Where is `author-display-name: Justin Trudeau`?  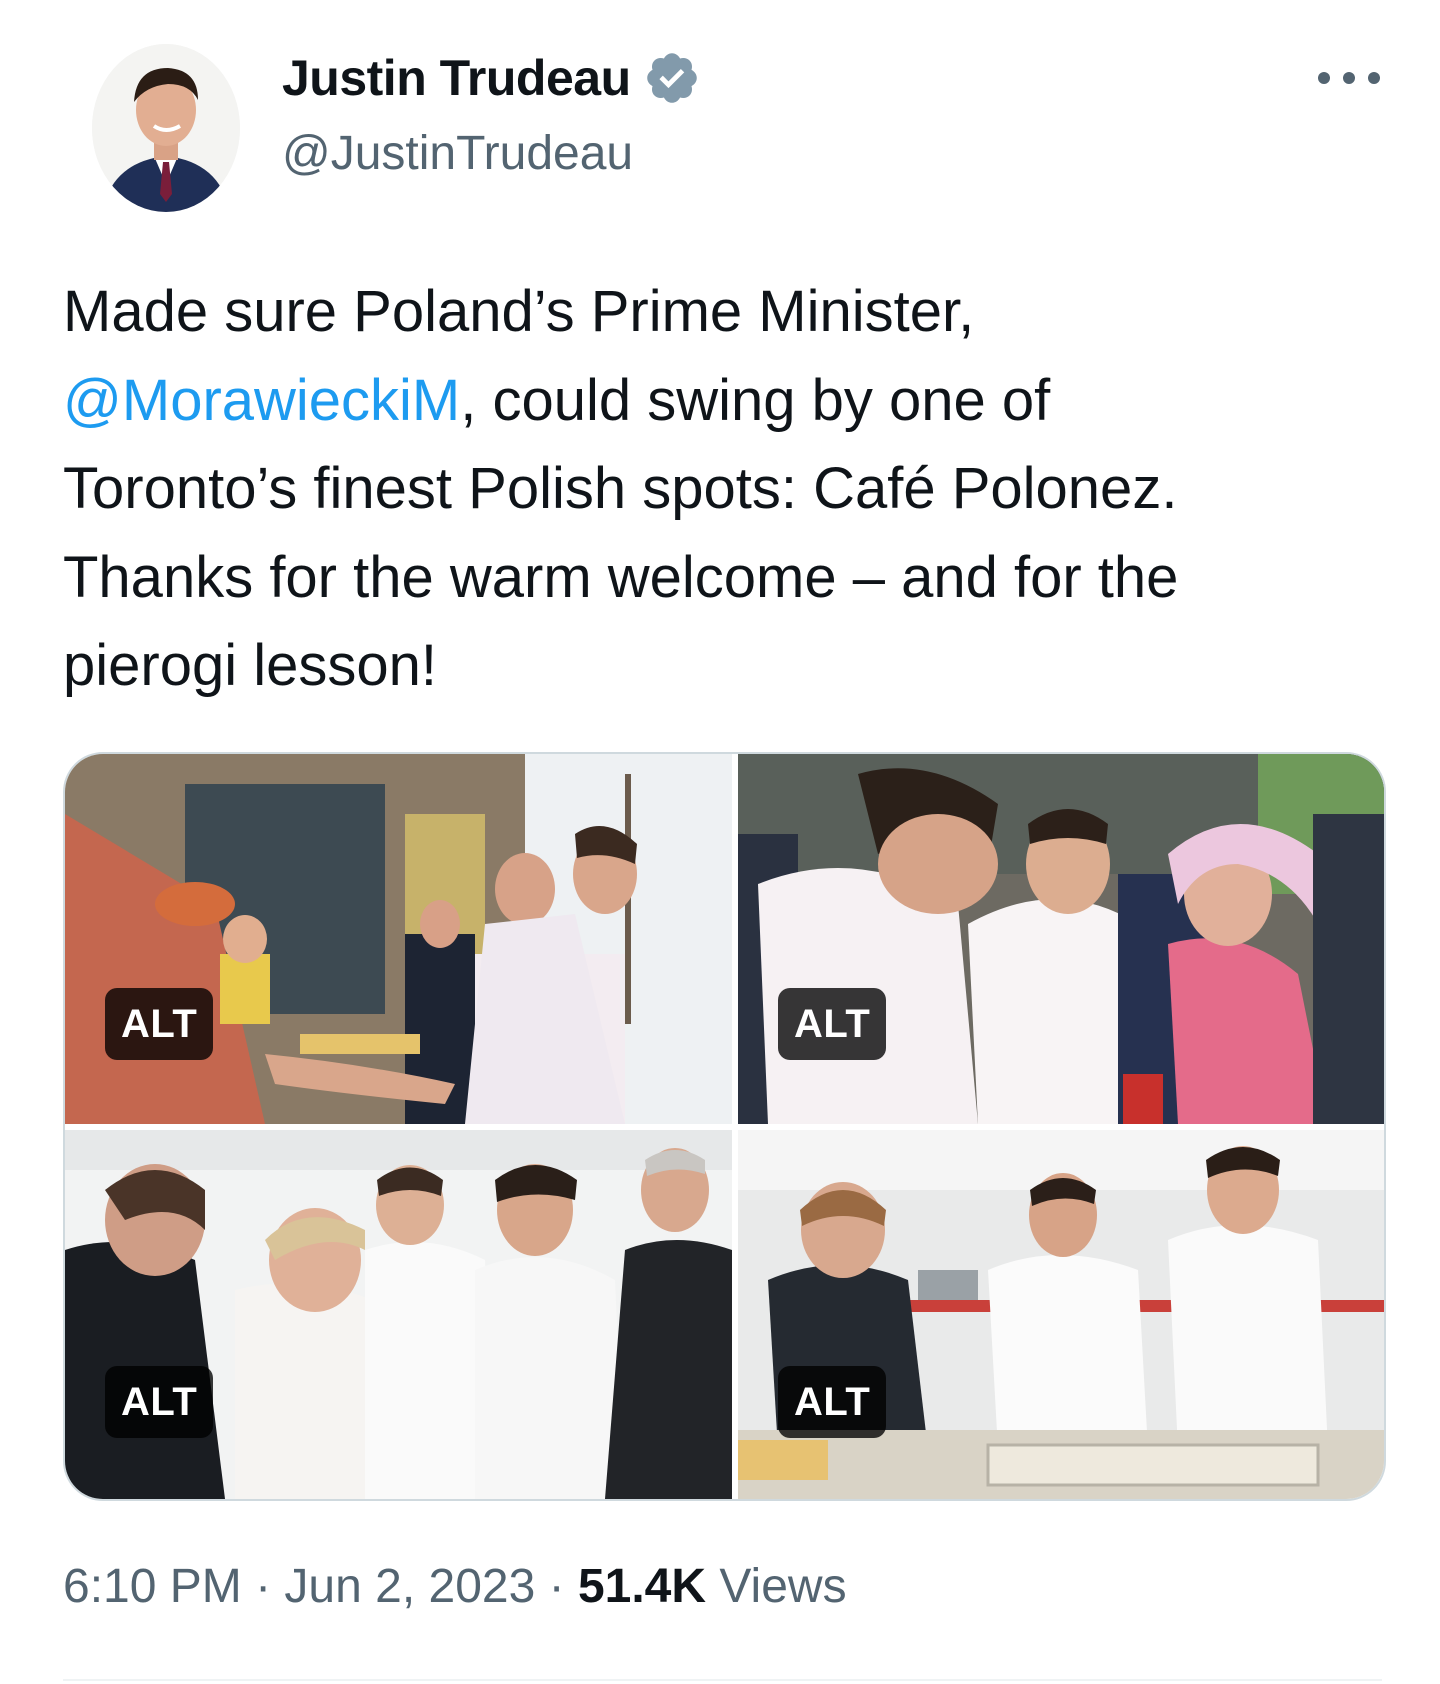
author-display-name: Justin Trudeau is located at coordinates (456, 78).